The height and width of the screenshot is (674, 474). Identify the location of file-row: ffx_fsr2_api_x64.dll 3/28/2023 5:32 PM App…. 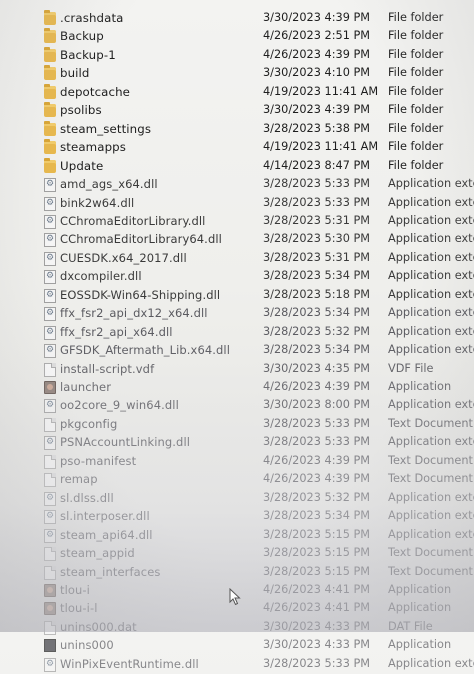
(237, 333).